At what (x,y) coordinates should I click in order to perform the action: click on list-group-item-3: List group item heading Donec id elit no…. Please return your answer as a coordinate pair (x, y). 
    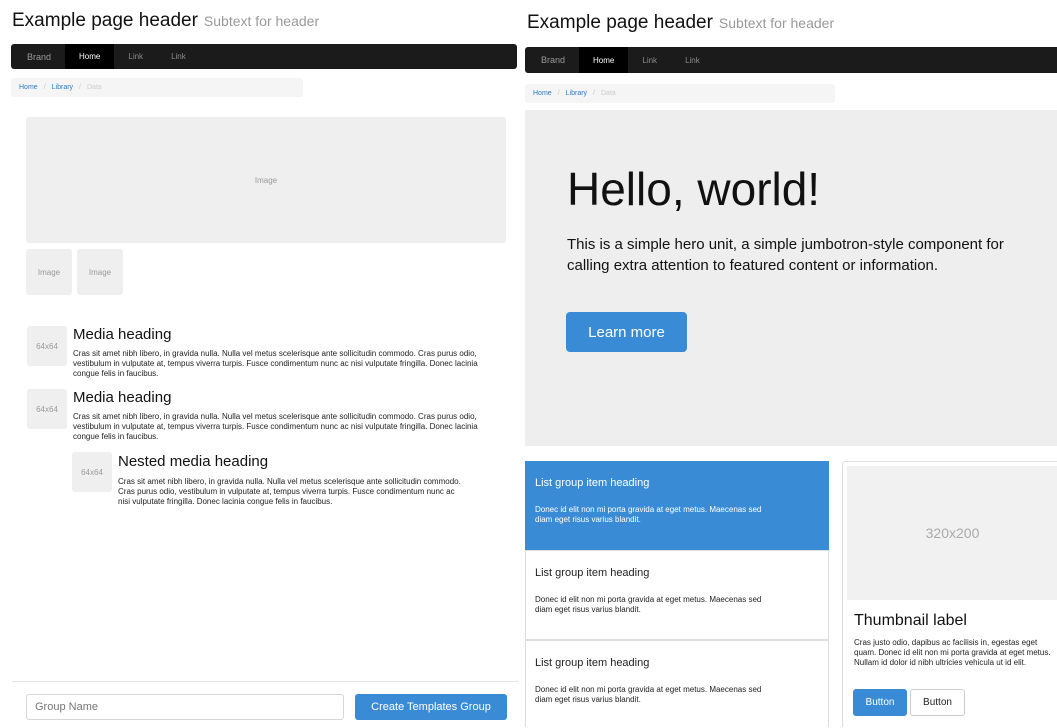
    Looking at the image, I should click on (677, 683).